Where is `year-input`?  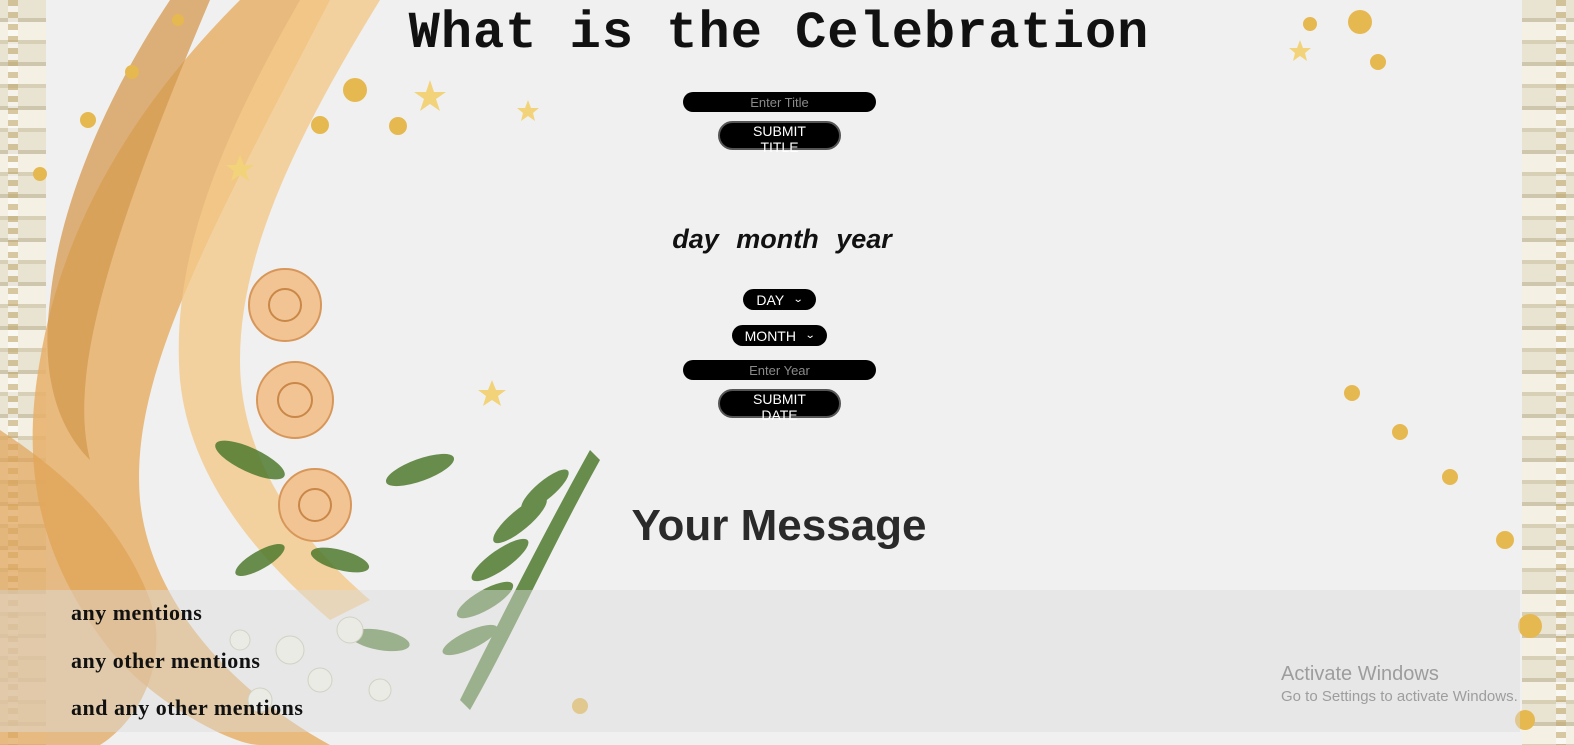 year-input is located at coordinates (779, 370).